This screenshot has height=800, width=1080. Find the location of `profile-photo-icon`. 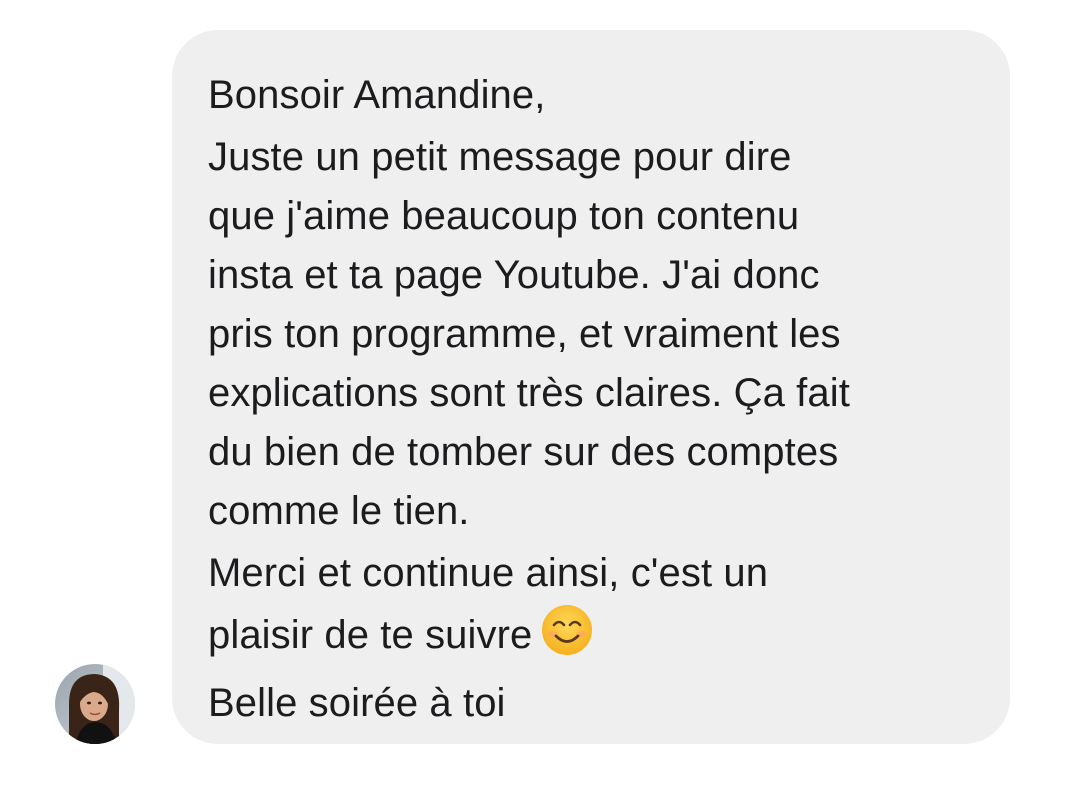

profile-photo-icon is located at coordinates (95, 704).